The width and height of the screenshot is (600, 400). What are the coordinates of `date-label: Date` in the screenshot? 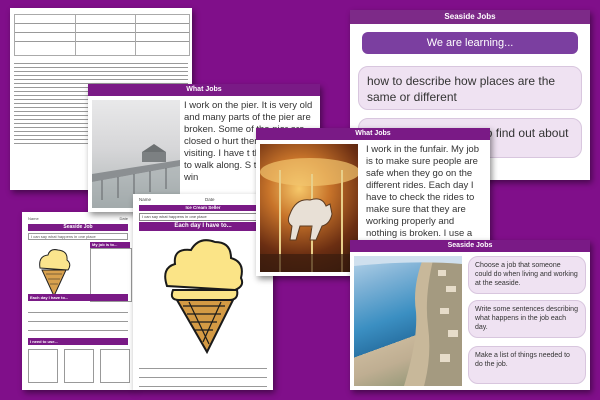 It's located at (123, 218).